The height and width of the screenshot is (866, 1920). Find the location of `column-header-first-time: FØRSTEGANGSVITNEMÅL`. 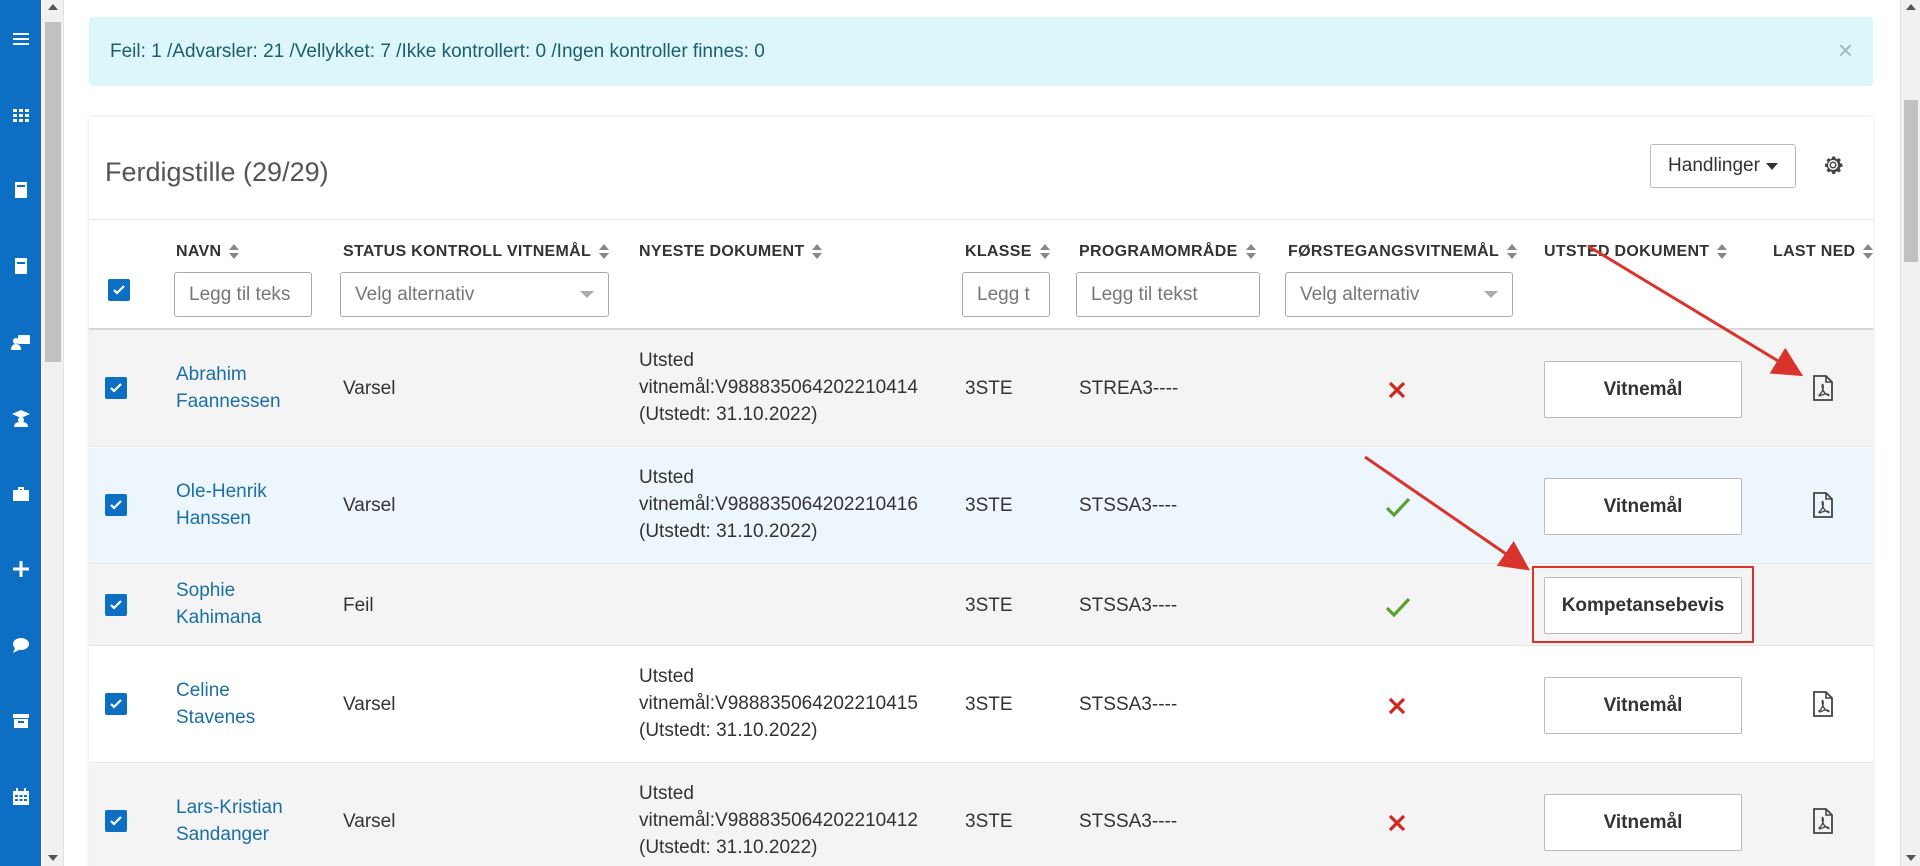

column-header-first-time: FØRSTEGANGSVITNEMÅL is located at coordinates (1403, 252).